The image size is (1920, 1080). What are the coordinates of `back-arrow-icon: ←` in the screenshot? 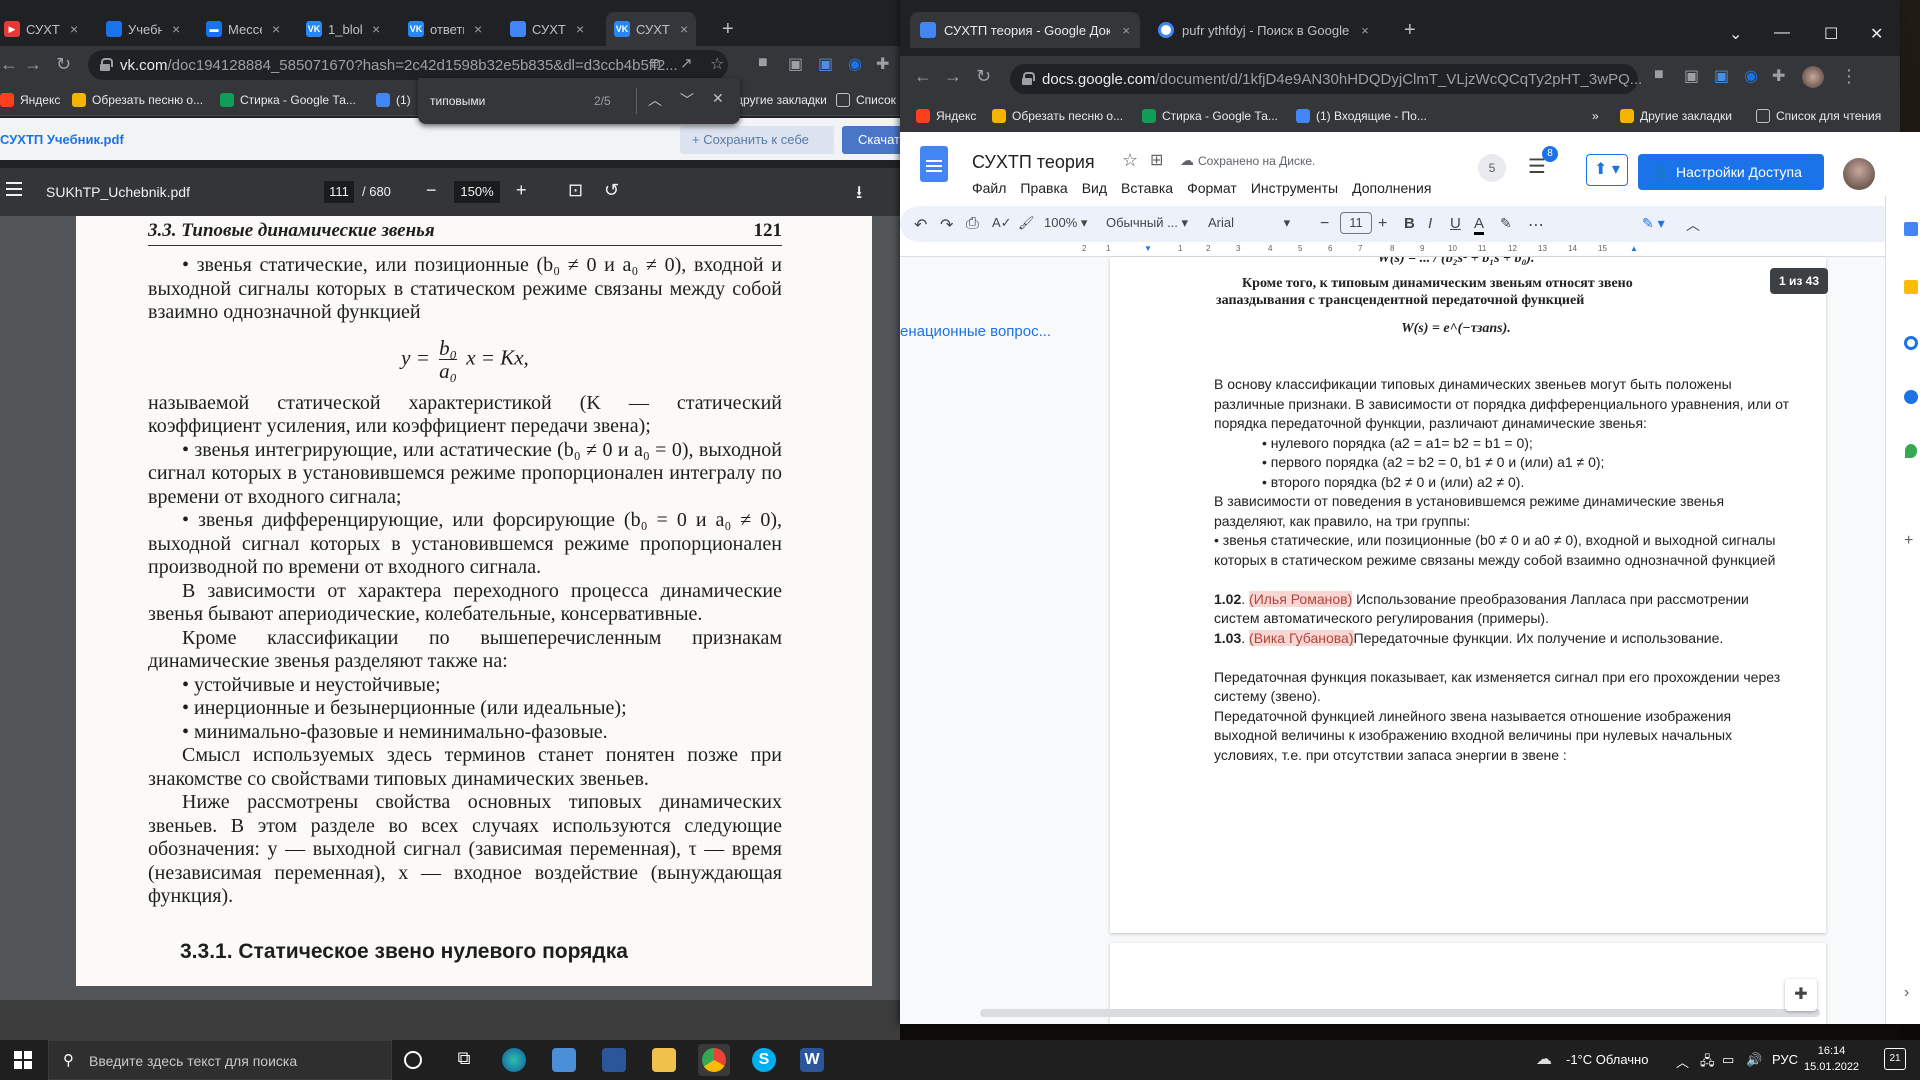 It's located at (9, 64).